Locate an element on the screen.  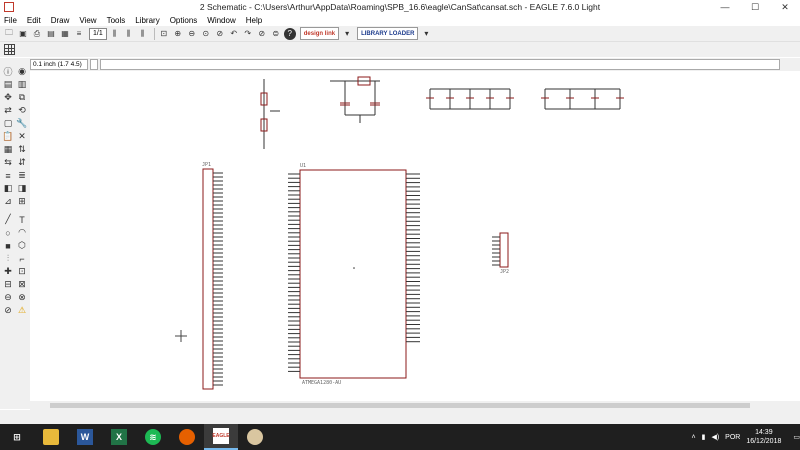
paste-icon: 📋 is located at coordinates (8, 136).